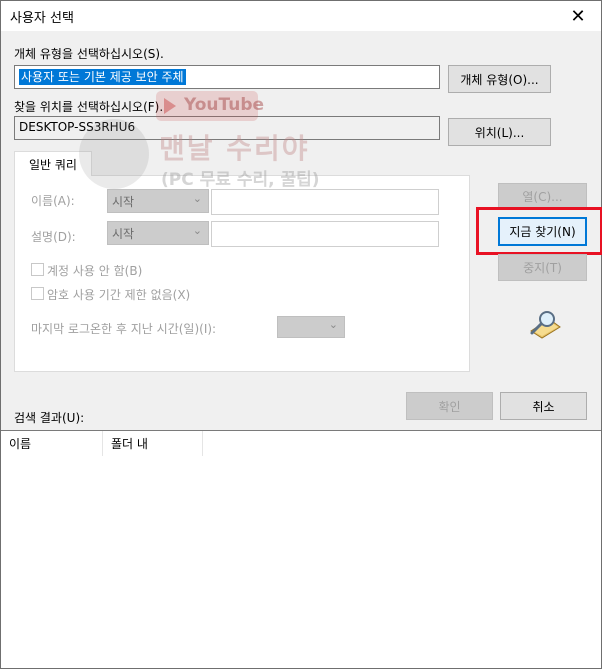 The height and width of the screenshot is (669, 602). I want to click on title-bar: 사용자 선택 ✕, so click(301, 16).